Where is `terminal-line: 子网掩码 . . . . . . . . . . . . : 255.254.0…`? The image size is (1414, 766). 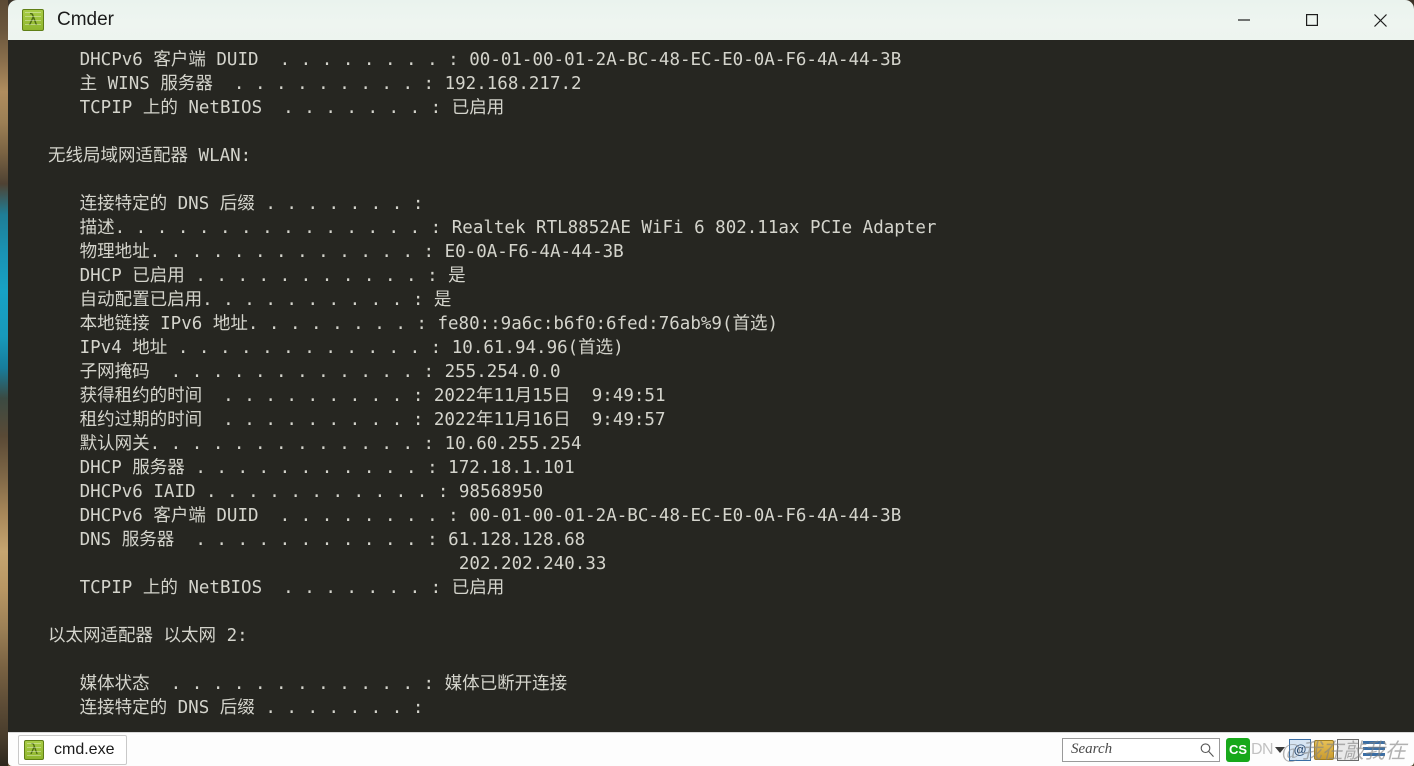
terminal-line: 子网掩码 . . . . . . . . . . . . : 255.254.0… is located at coordinates (304, 372).